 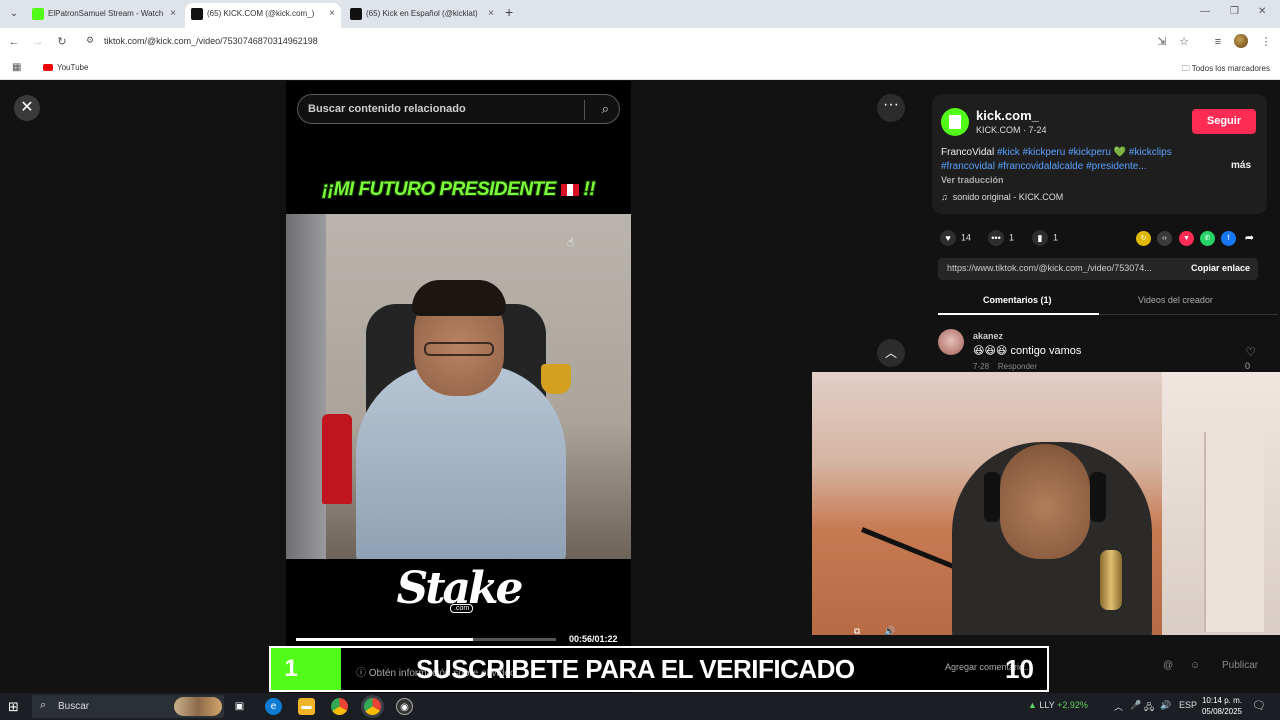 What do you see at coordinates (128, 706) in the screenshot?
I see `taskbar-search: ⌕ Buscar` at bounding box center [128, 706].